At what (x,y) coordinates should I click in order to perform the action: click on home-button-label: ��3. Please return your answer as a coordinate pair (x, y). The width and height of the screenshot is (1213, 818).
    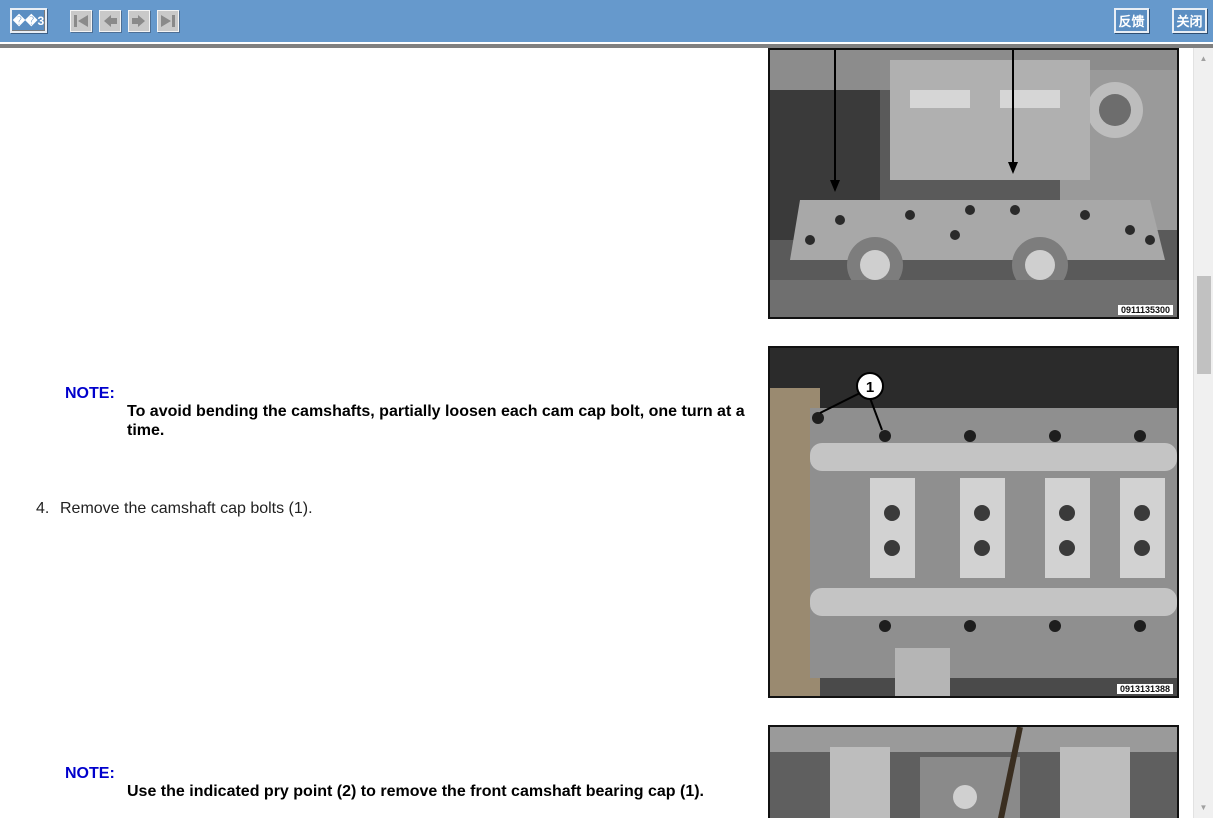
    Looking at the image, I should click on (28, 20).